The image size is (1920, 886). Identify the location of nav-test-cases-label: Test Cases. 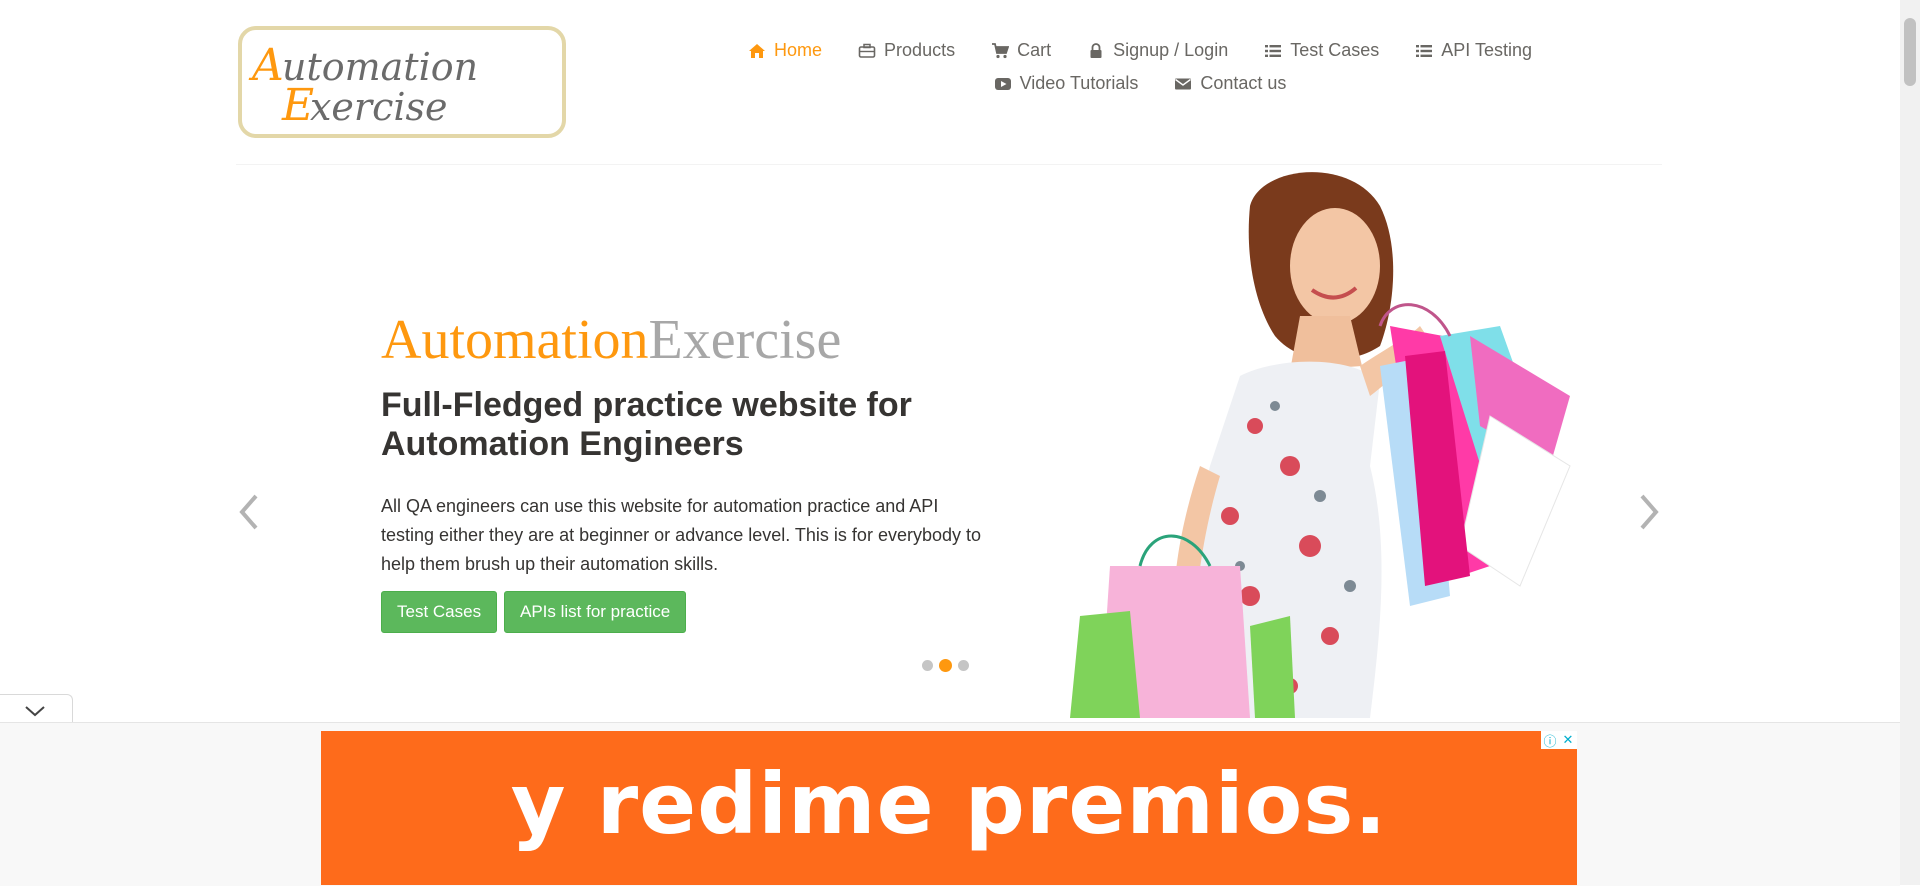
(1335, 50).